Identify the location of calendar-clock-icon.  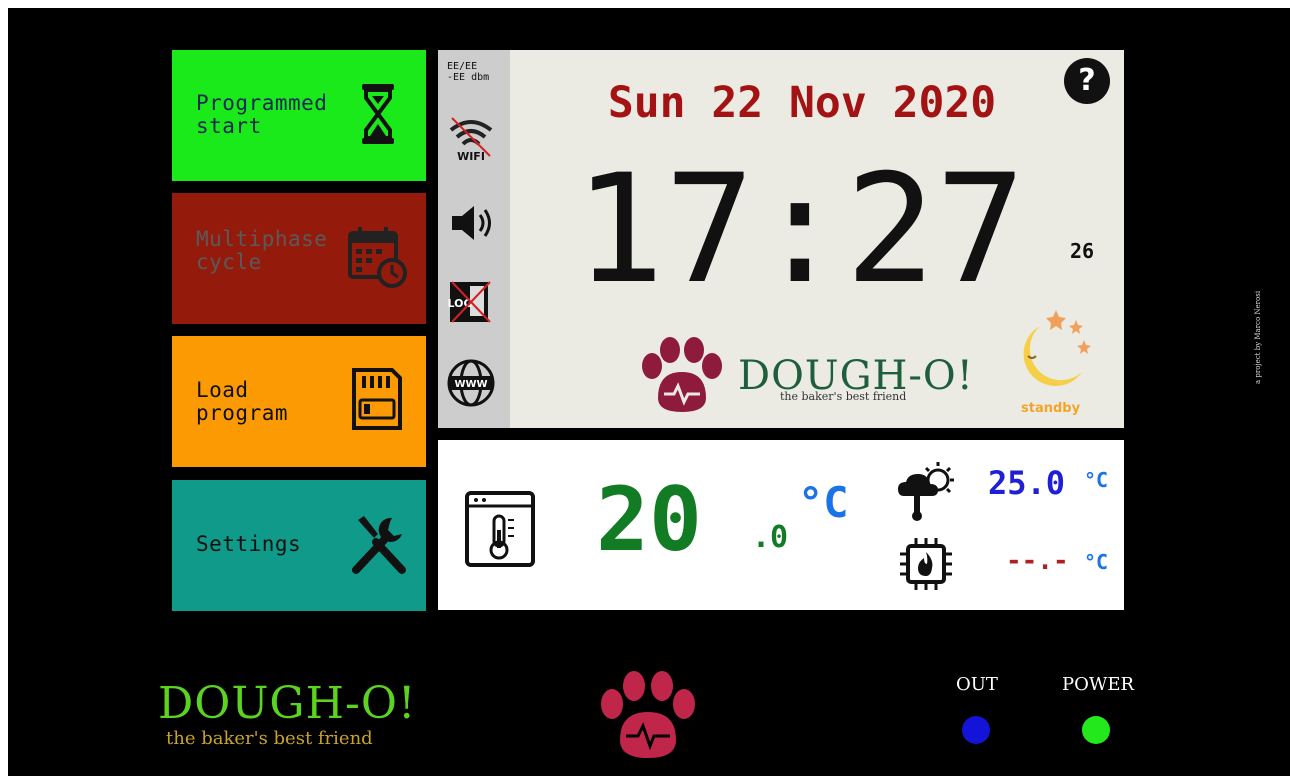
(377, 257).